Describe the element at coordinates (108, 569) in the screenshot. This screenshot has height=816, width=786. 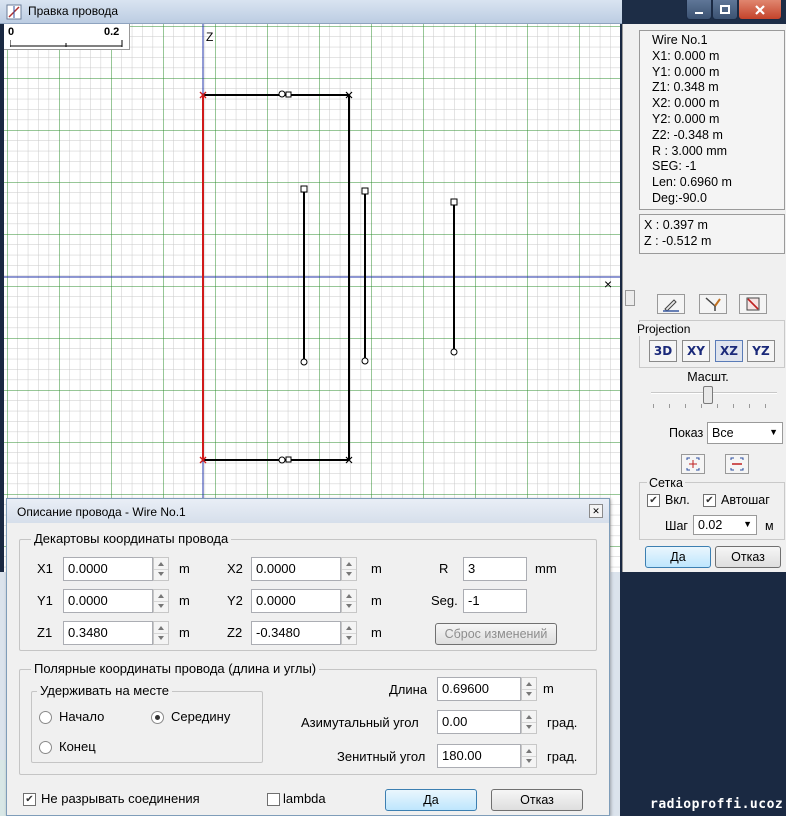
I see `x1-input: 0.0000` at that location.